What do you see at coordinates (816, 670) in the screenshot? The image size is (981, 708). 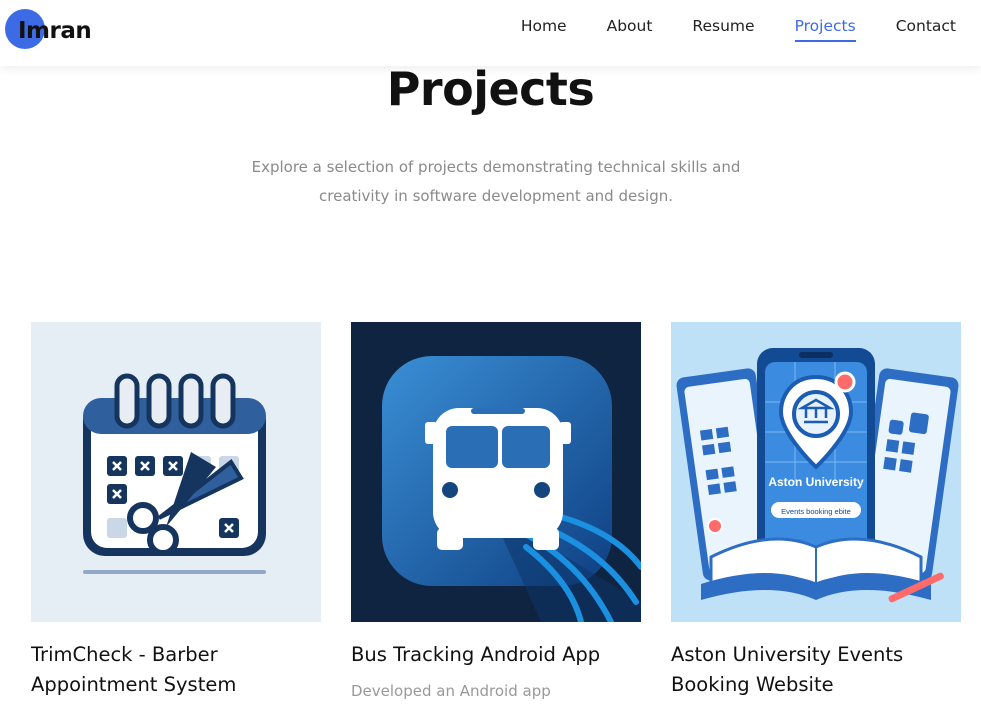 I see `project-title: Aston University Events Booking Website` at bounding box center [816, 670].